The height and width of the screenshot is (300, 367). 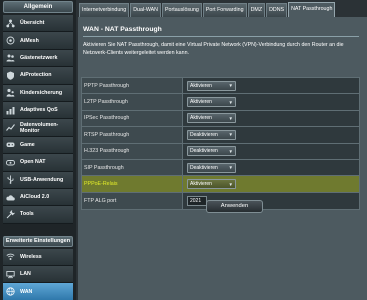 What do you see at coordinates (104, 10) in the screenshot?
I see `tab-internet-connection: Internetverbindung` at bounding box center [104, 10].